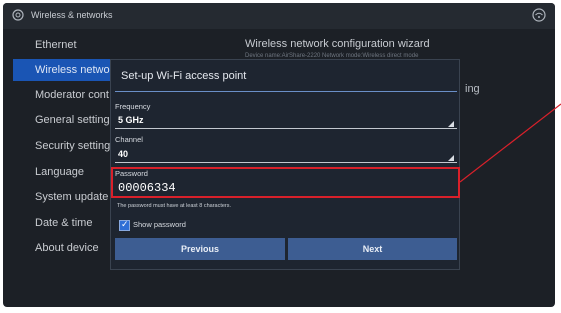  I want to click on sidebar-item-ethernet: Ethernet, so click(78, 45).